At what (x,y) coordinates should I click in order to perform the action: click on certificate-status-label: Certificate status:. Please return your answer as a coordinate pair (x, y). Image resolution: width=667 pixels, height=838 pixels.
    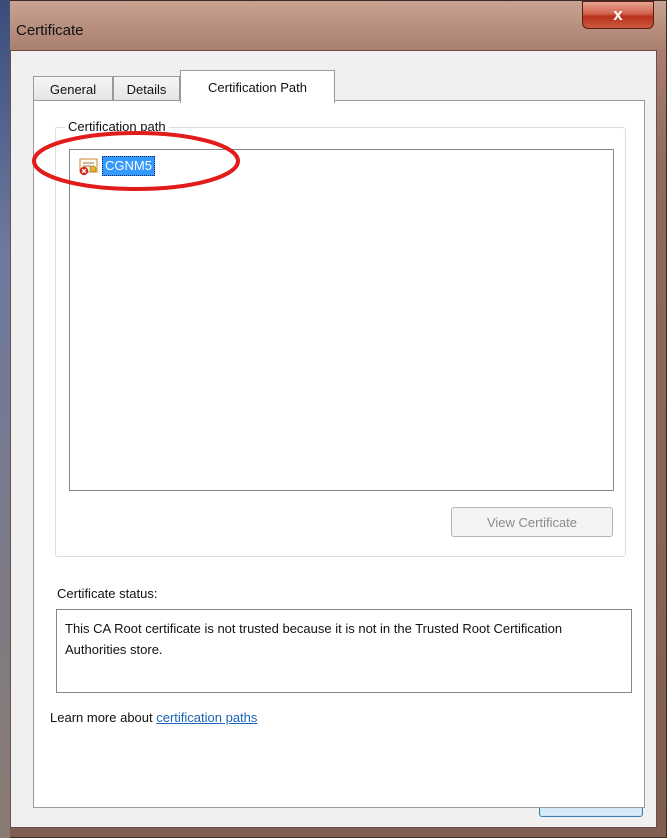
    Looking at the image, I should click on (107, 593).